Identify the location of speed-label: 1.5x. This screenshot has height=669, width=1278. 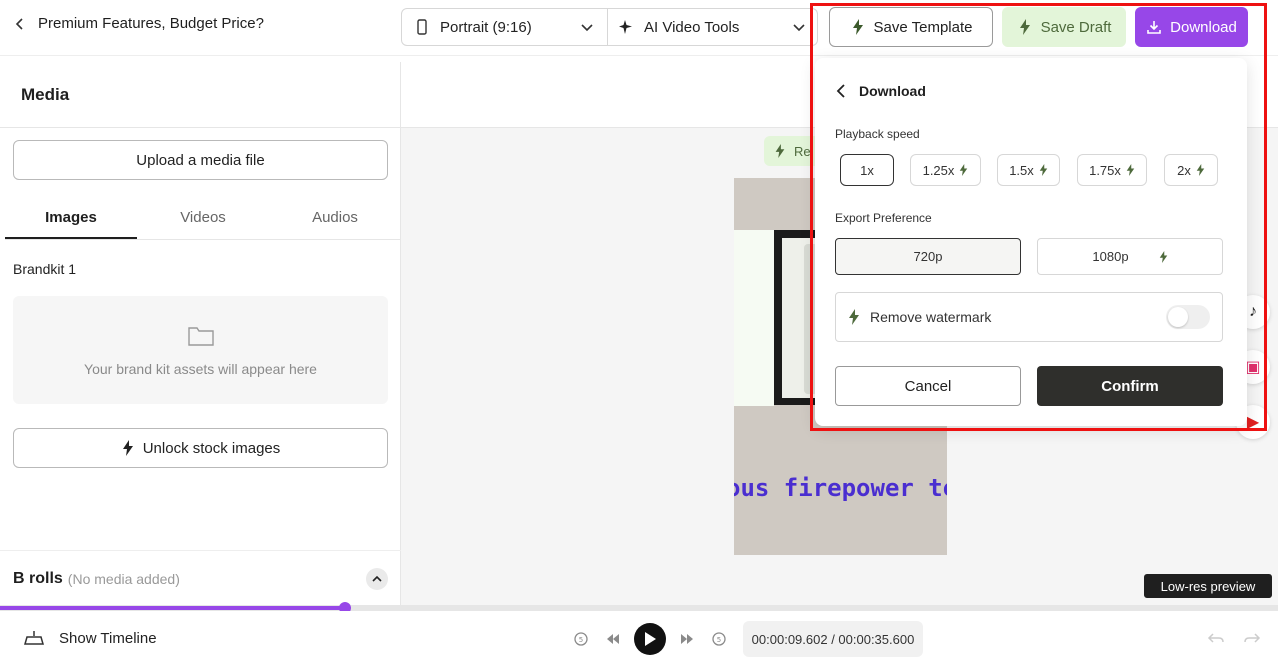
(1021, 170).